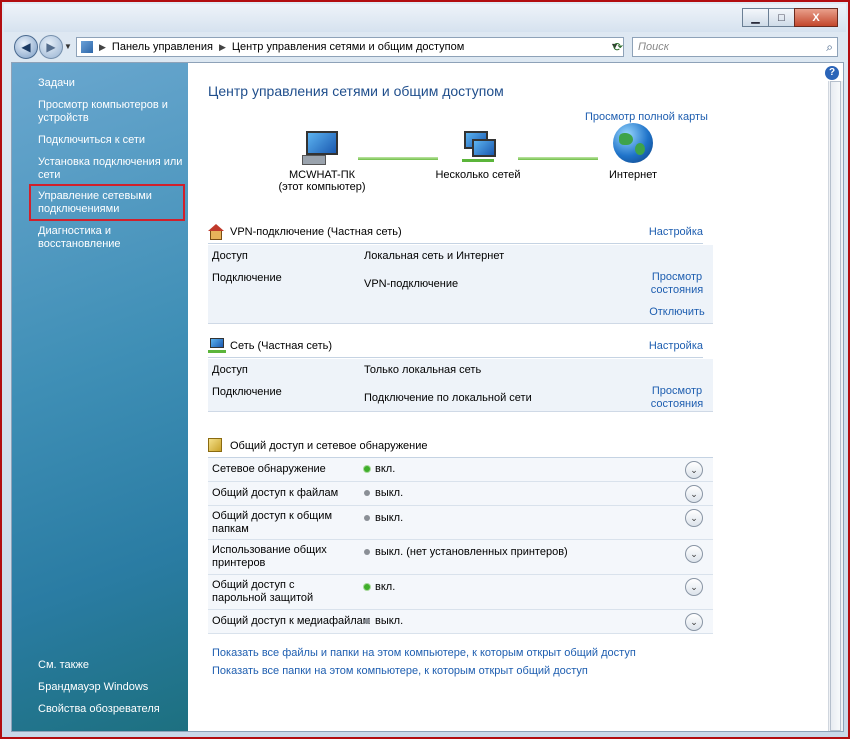 The image size is (850, 739). What do you see at coordinates (291, 621) in the screenshot?
I see `sharing-row-label: Общий доступ к медиафайлам` at bounding box center [291, 621].